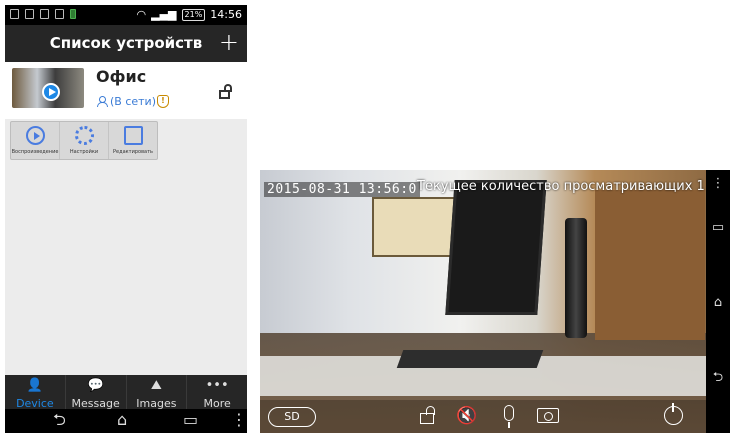 This screenshot has width=730, height=433. What do you see at coordinates (95, 385) in the screenshot?
I see `message-icon: 💬` at bounding box center [95, 385].